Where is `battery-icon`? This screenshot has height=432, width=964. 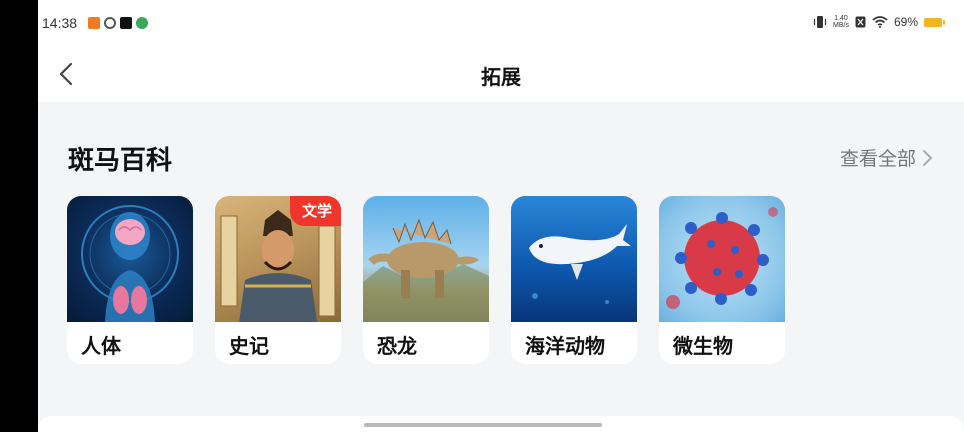 battery-icon is located at coordinates (934, 22).